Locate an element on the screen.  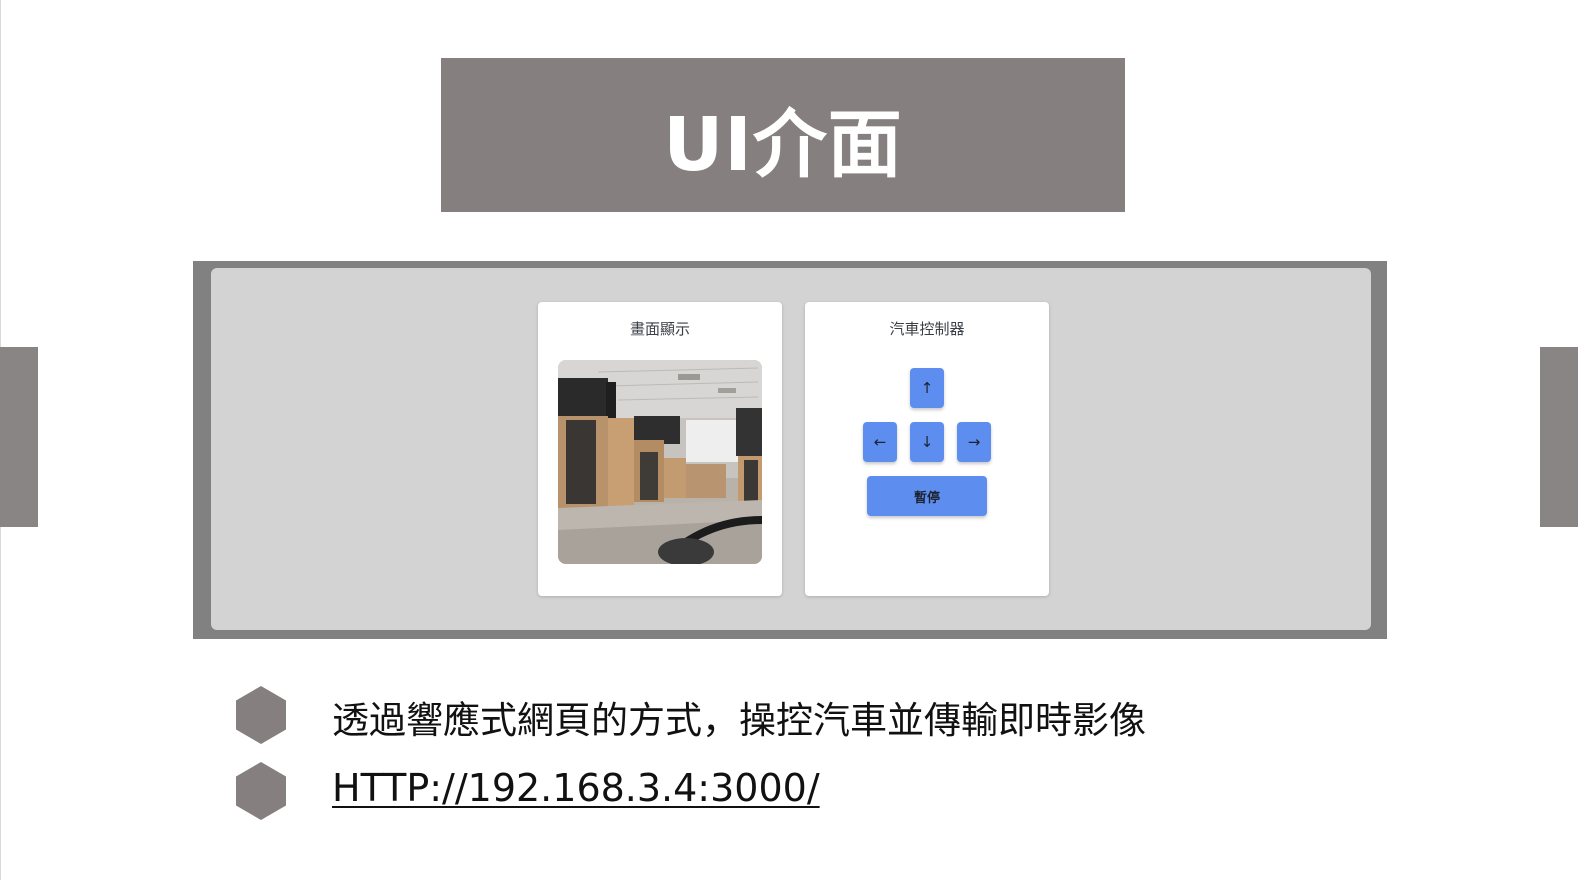
arrow-up-icon: ↑ is located at coordinates (927, 388).